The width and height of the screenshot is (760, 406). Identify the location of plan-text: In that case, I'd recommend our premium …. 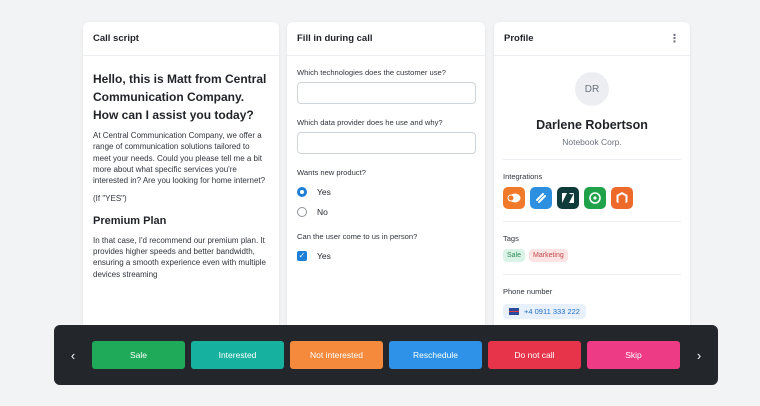
(179, 257).